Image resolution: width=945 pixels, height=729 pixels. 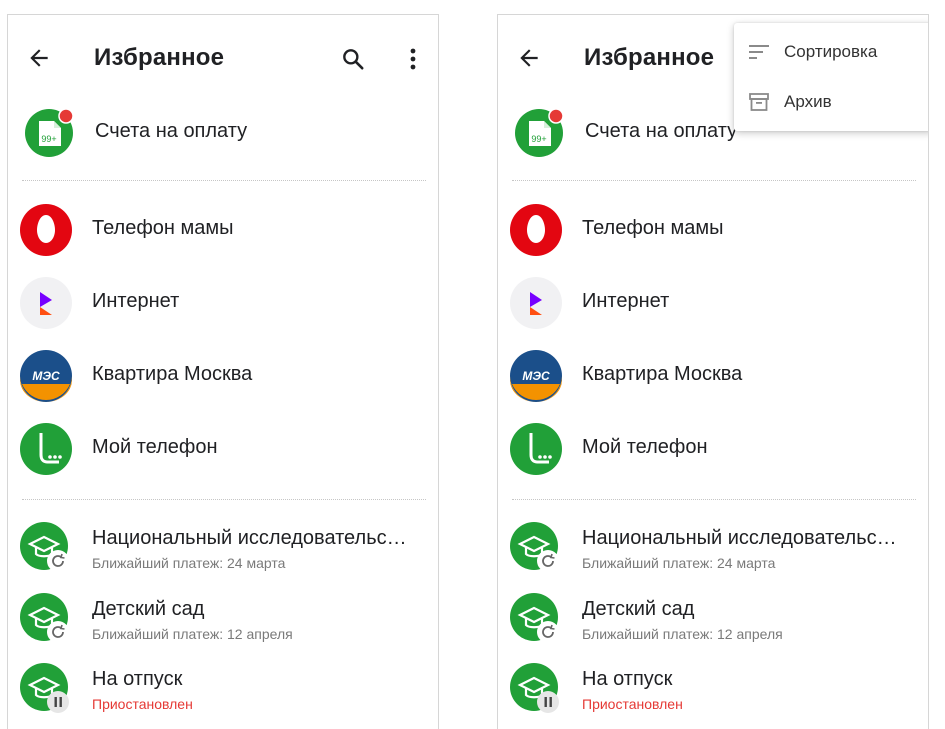 I want to click on sort-icon, so click(x=759, y=52).